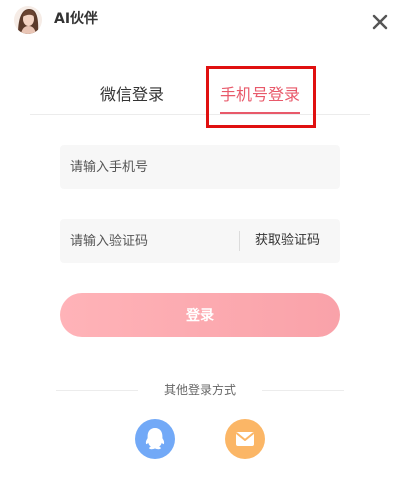  I want to click on avatar, so click(28, 20).